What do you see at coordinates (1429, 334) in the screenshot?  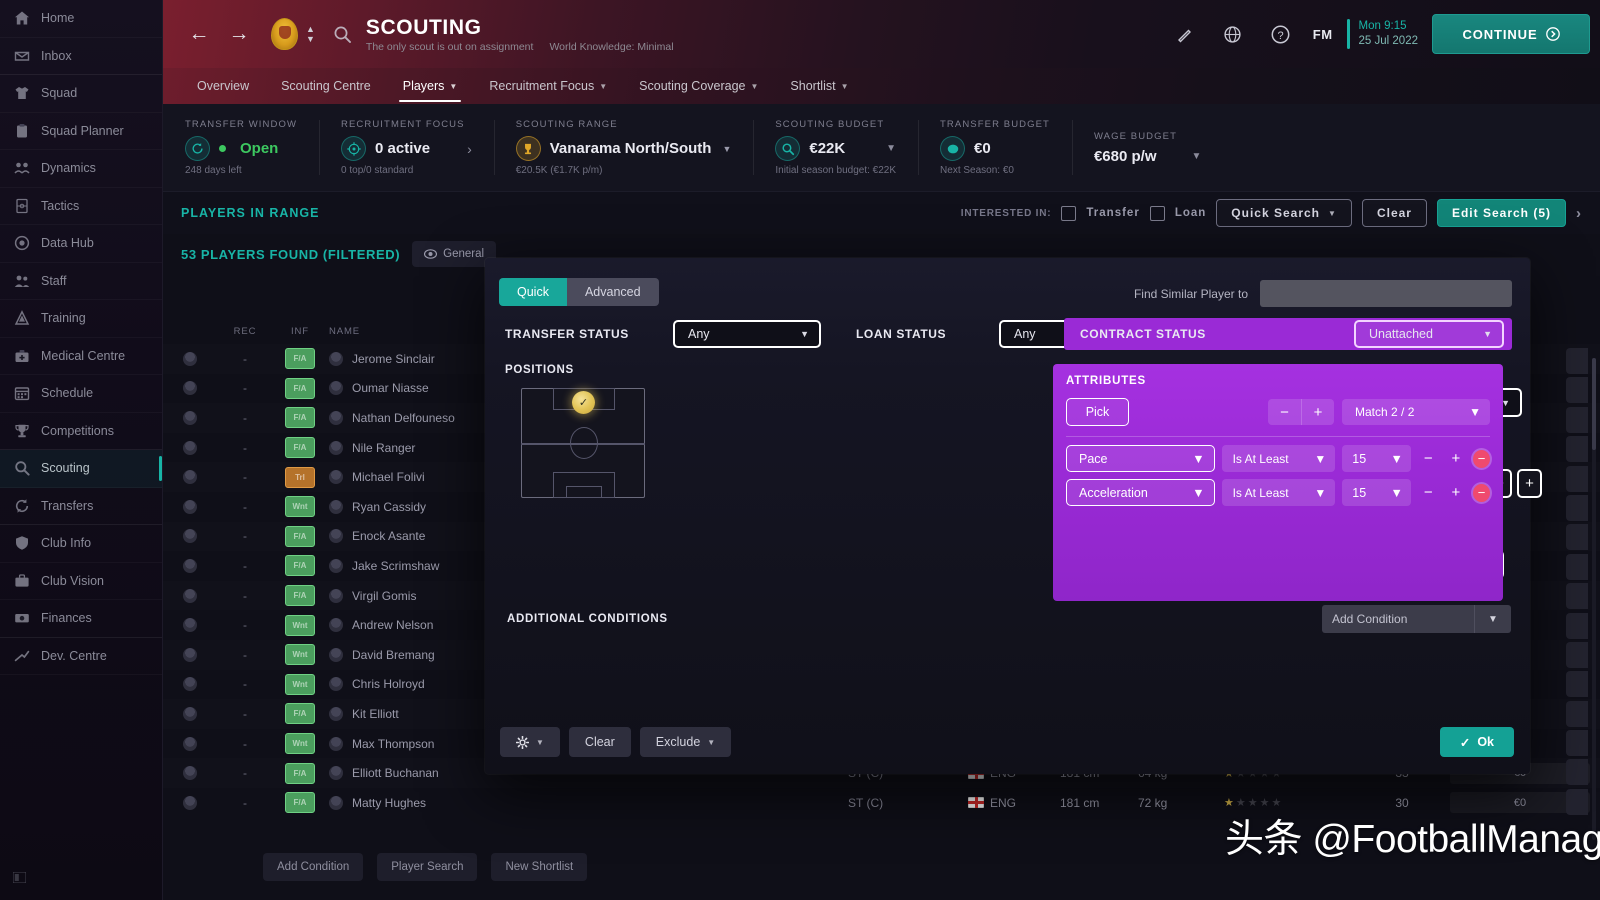 I see `contract-status-select: Unattached ▼` at bounding box center [1429, 334].